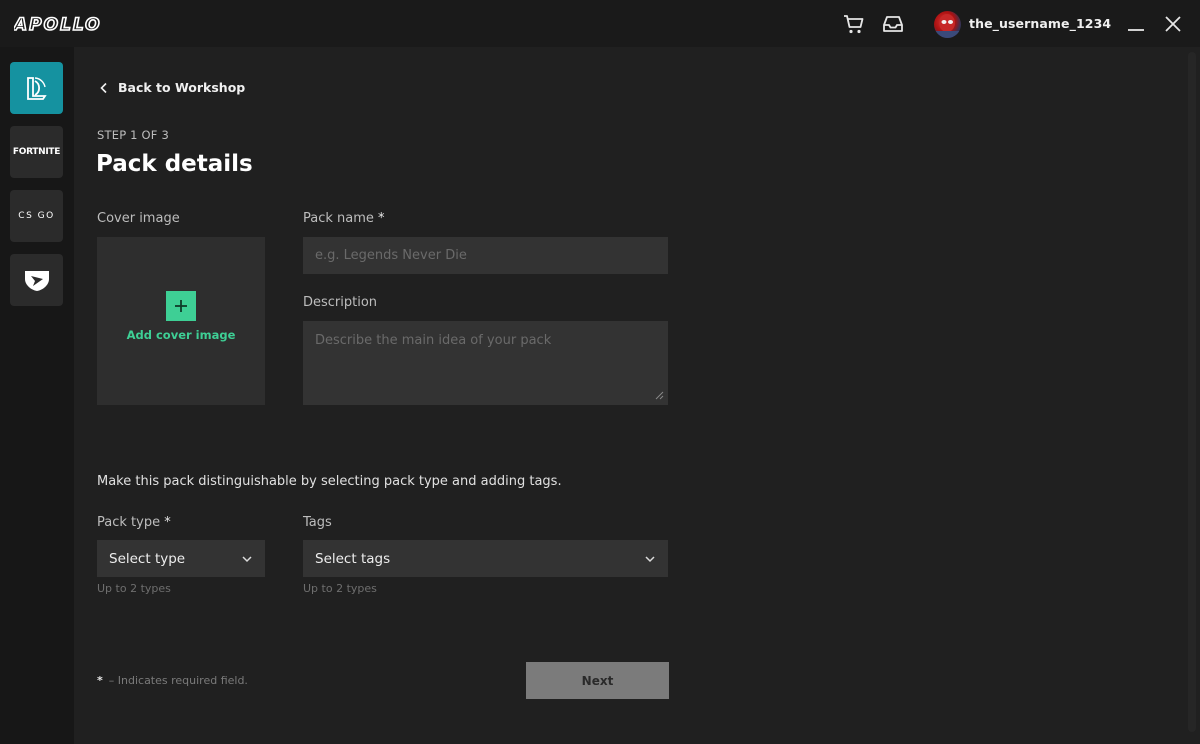 This screenshot has height=744, width=1200. I want to click on avatar, so click(947, 24).